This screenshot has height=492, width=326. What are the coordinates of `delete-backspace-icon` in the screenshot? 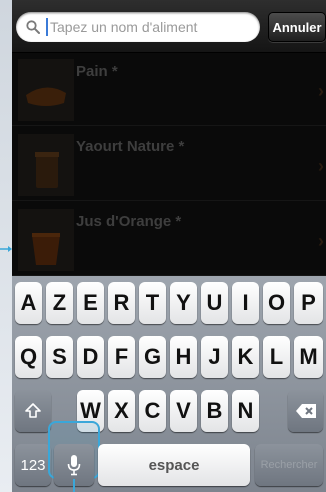 It's located at (305, 411).